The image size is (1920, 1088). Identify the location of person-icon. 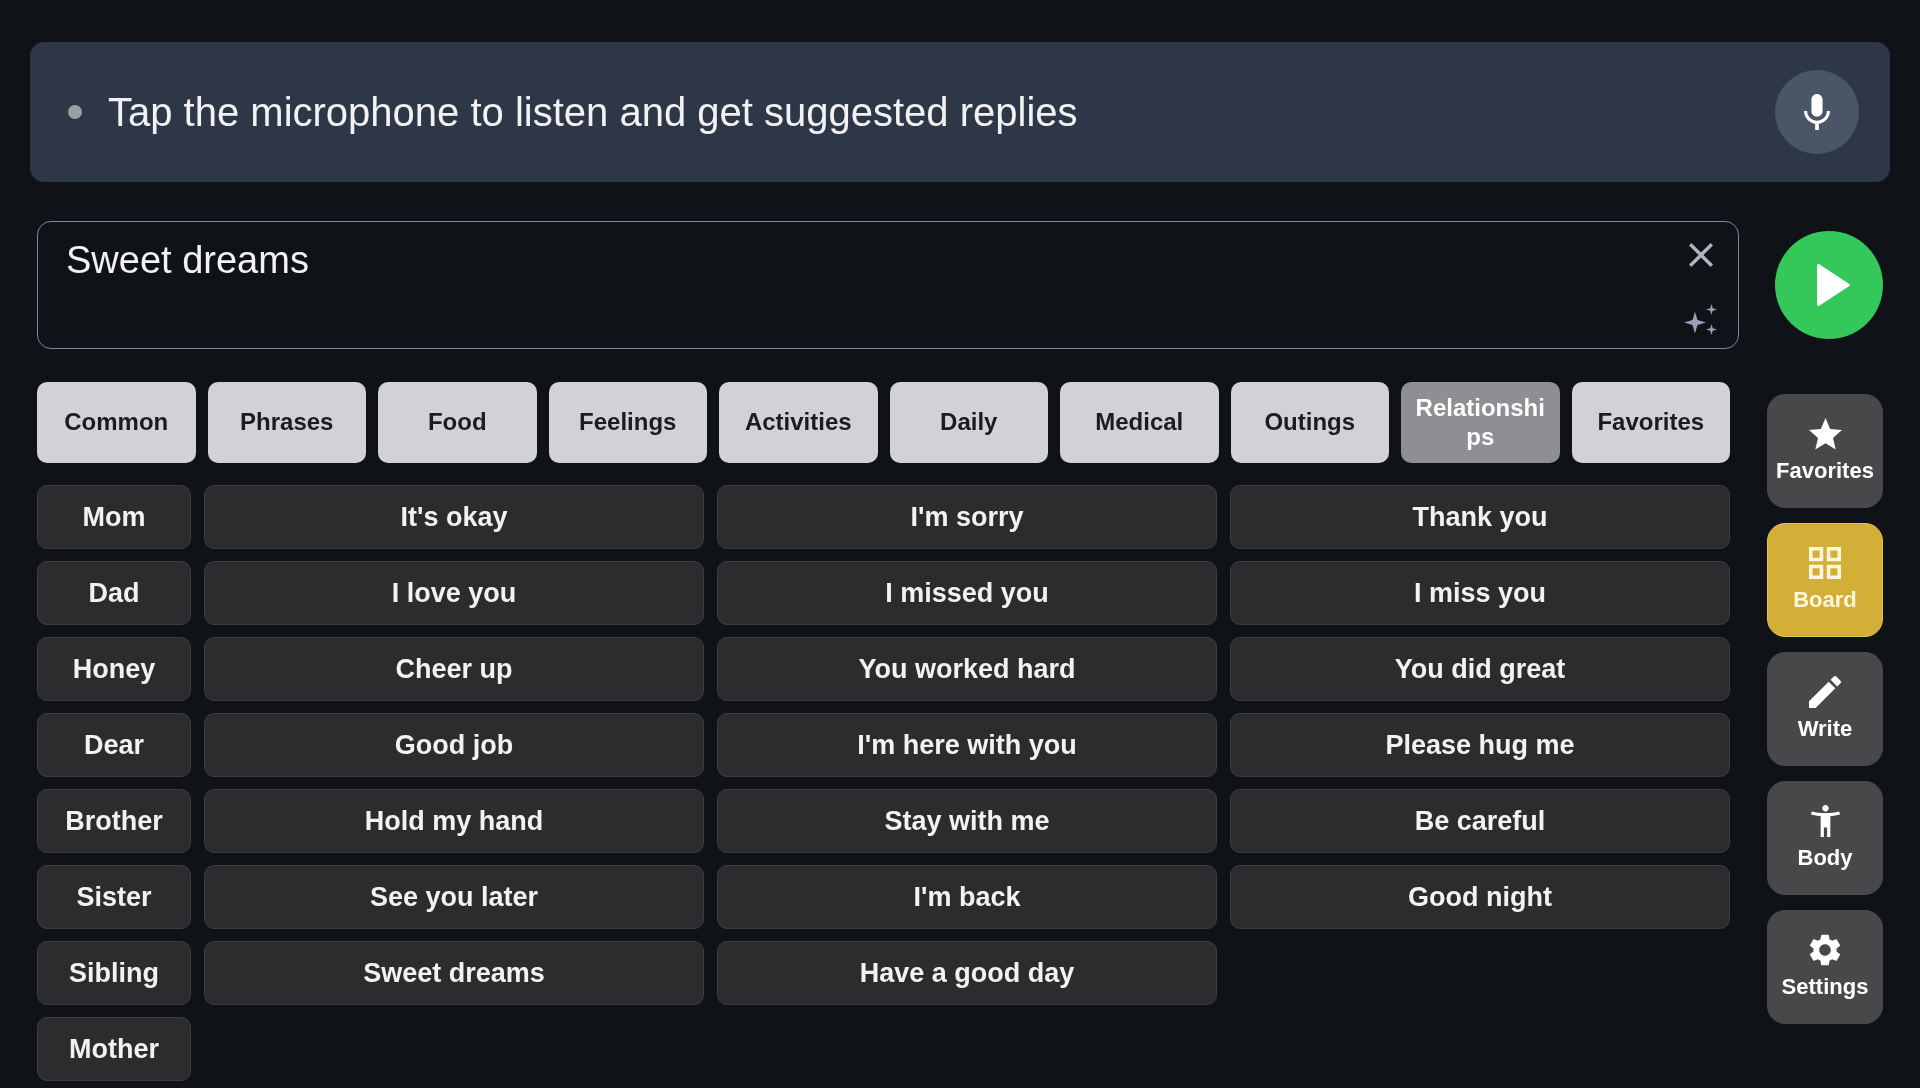
(1825, 821).